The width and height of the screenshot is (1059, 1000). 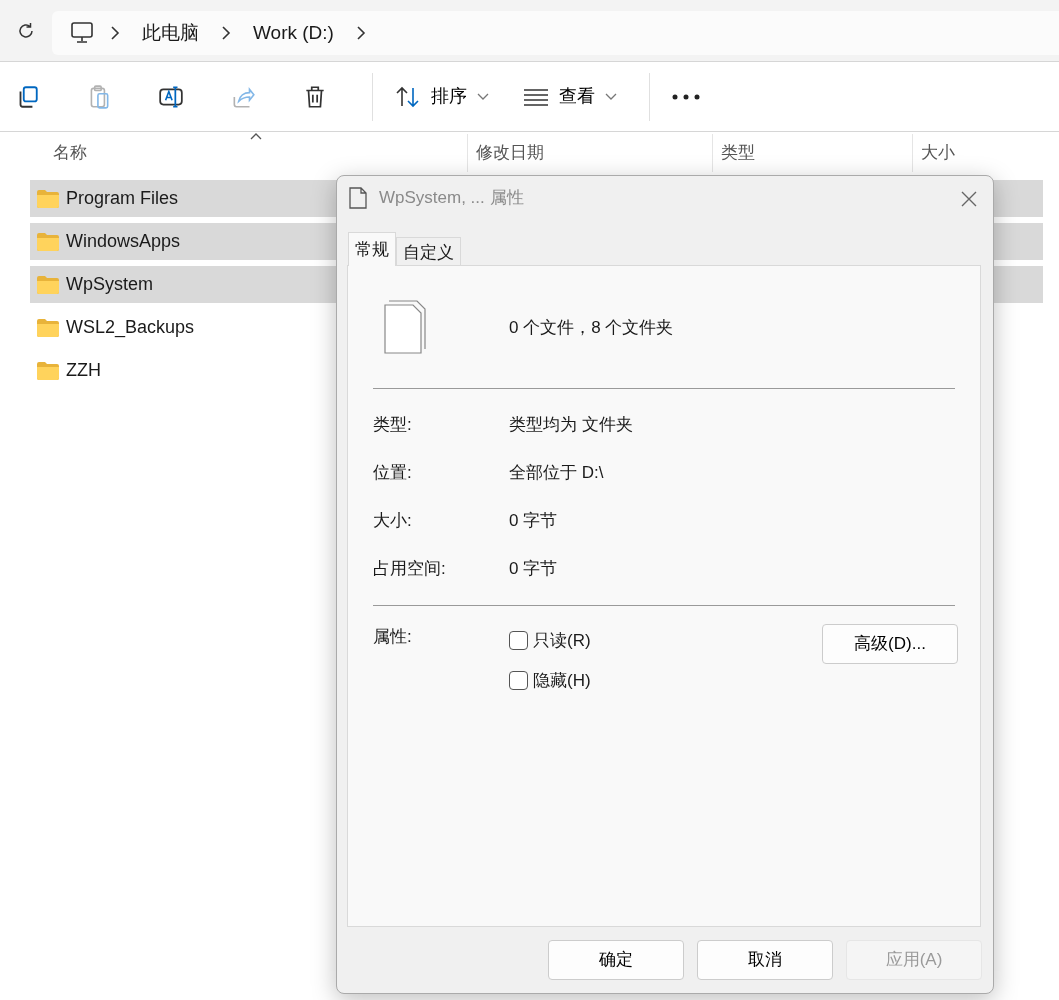 What do you see at coordinates (410, 569) in the screenshot?
I see `property-label: 占用空间:` at bounding box center [410, 569].